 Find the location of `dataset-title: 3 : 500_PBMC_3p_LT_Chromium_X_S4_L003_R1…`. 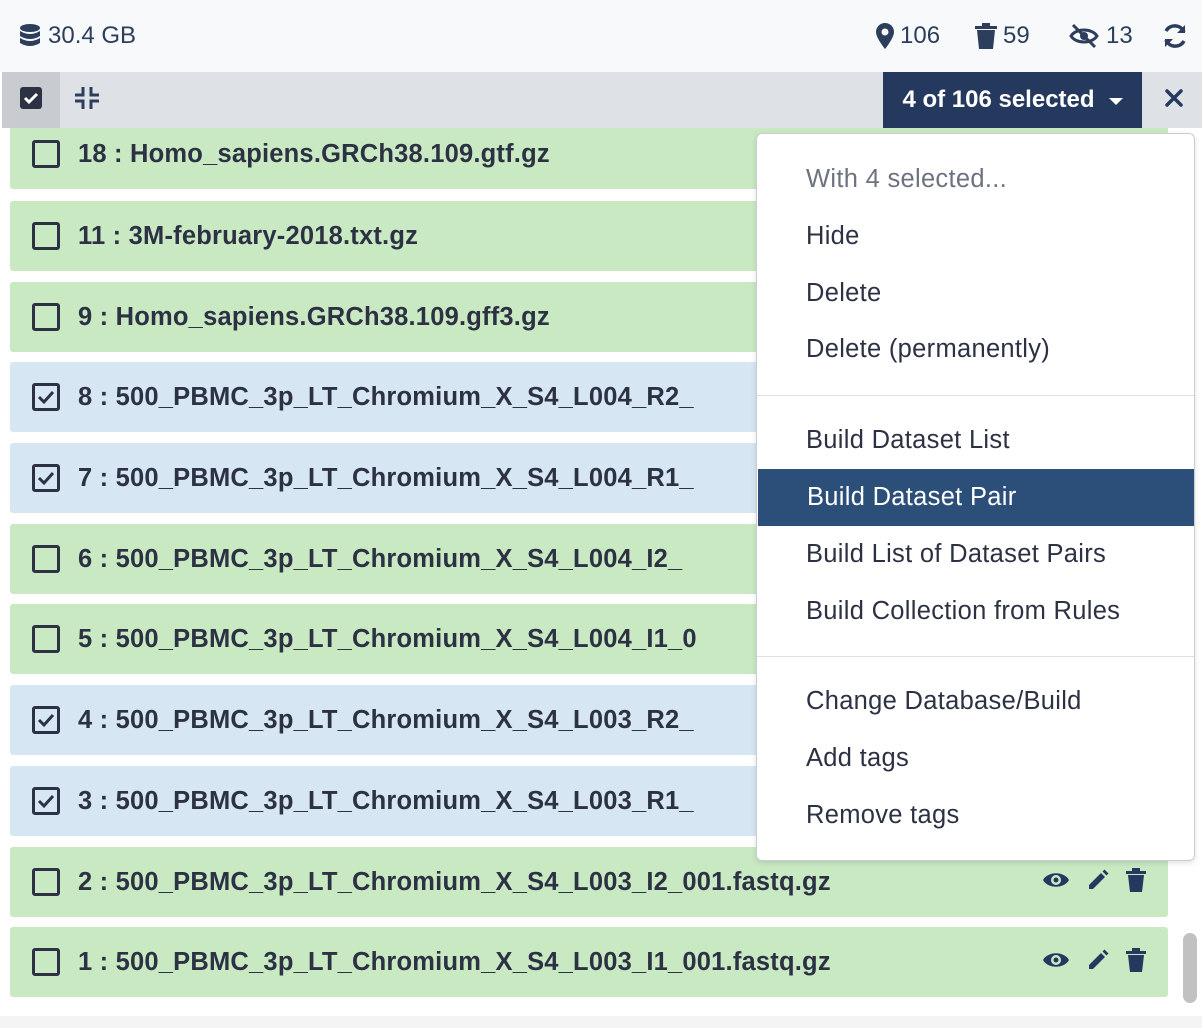

dataset-title: 3 : 500_PBMC_3p_LT_Chromium_X_S4_L003_R1… is located at coordinates (386, 801).